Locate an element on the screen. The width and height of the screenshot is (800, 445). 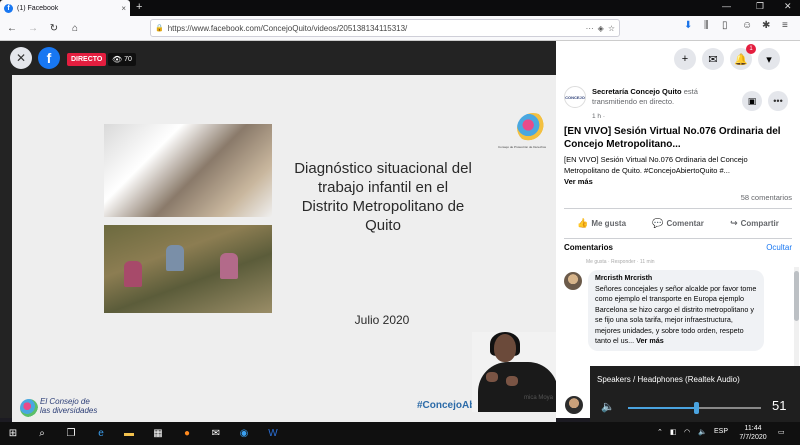
menu-icon: ≡ is located at coordinates (785, 25).